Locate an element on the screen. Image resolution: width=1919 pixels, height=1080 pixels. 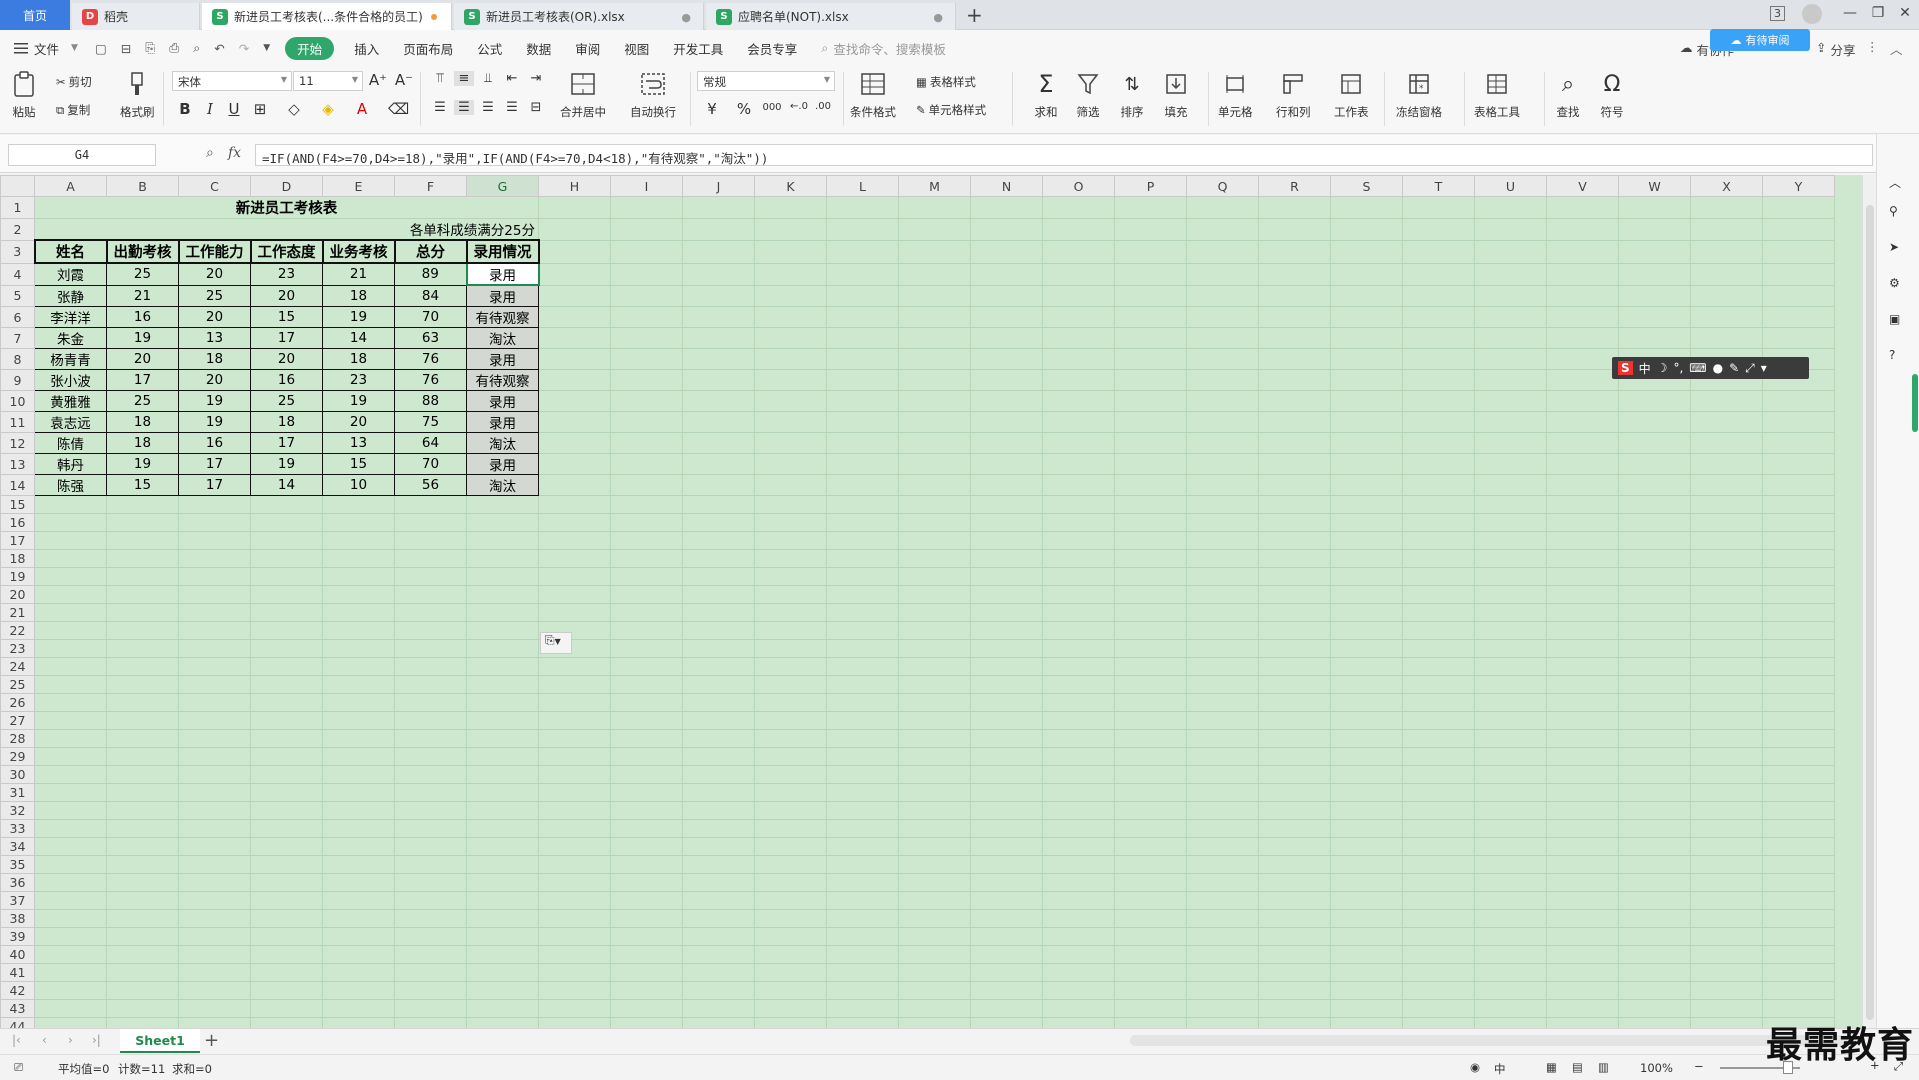
cells-button: 单元格 is located at coordinates (1235, 95).